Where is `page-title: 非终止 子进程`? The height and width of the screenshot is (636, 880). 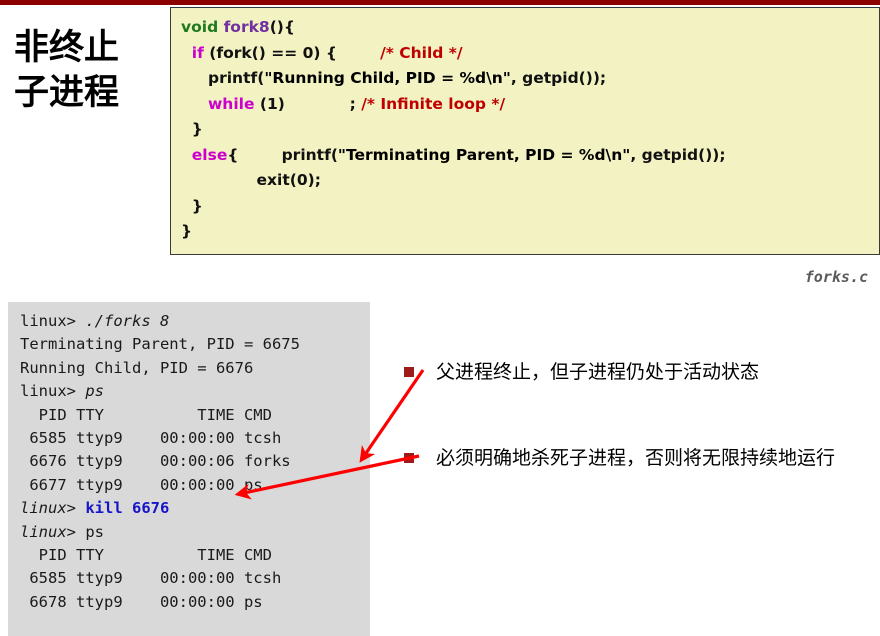
page-title: 非终止 子进程 is located at coordinates (89, 71).